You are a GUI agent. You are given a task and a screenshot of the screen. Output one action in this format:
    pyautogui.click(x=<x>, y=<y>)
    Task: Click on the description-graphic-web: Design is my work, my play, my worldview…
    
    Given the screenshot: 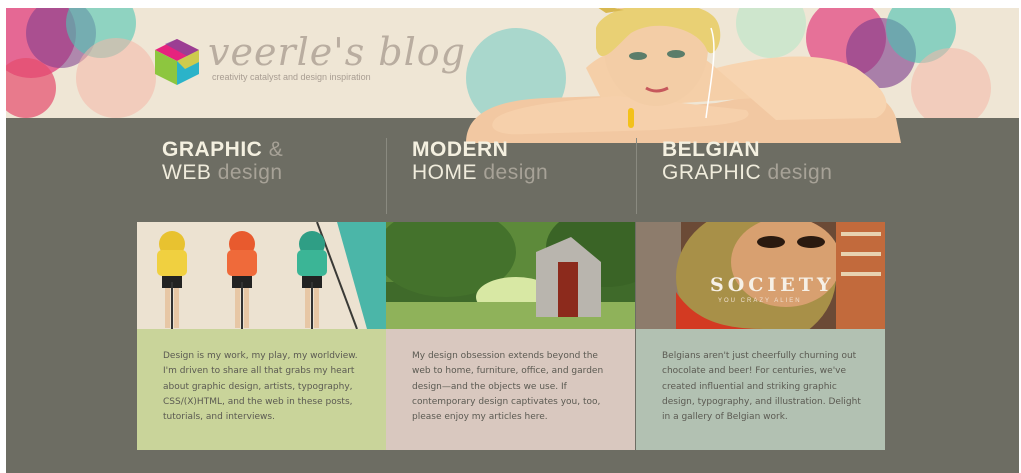 What is the action you would take?
    pyautogui.click(x=261, y=389)
    